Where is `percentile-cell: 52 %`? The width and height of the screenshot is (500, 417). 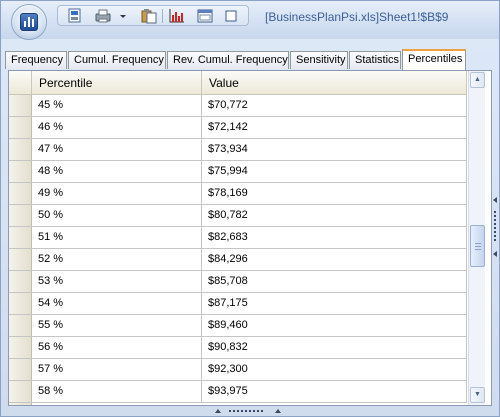
percentile-cell: 52 % is located at coordinates (117, 259).